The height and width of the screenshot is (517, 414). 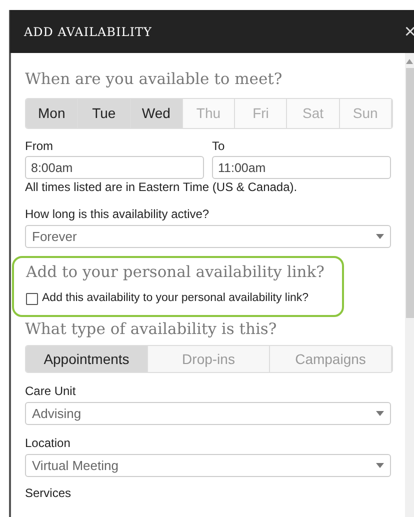 What do you see at coordinates (87, 359) in the screenshot?
I see `type-tab: Appointments` at bounding box center [87, 359].